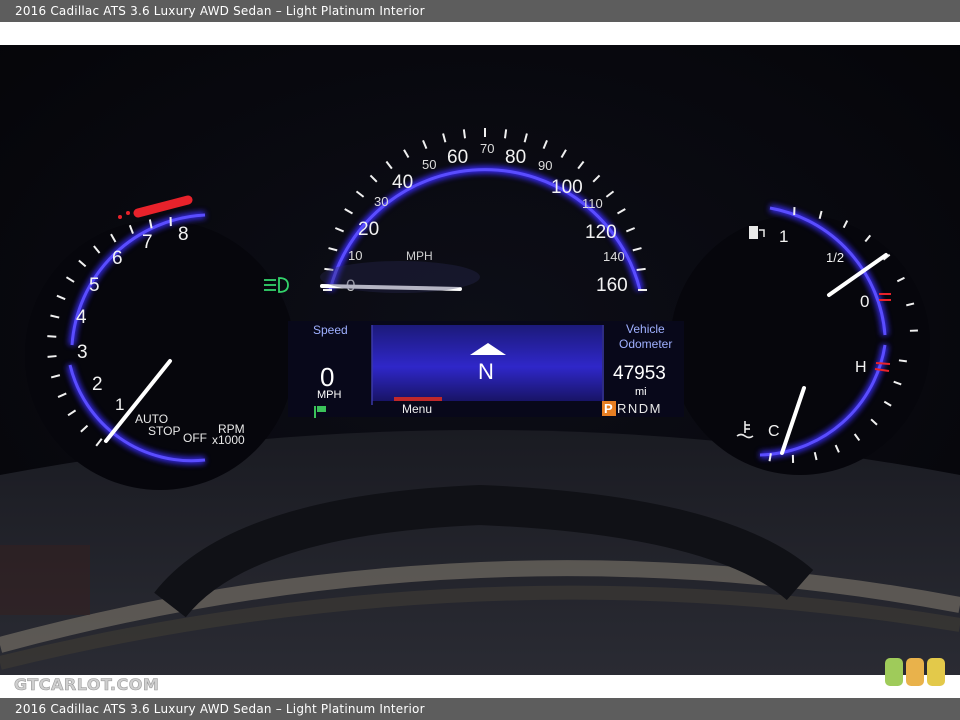  I want to click on speed-label-30: 30, so click(381, 201).